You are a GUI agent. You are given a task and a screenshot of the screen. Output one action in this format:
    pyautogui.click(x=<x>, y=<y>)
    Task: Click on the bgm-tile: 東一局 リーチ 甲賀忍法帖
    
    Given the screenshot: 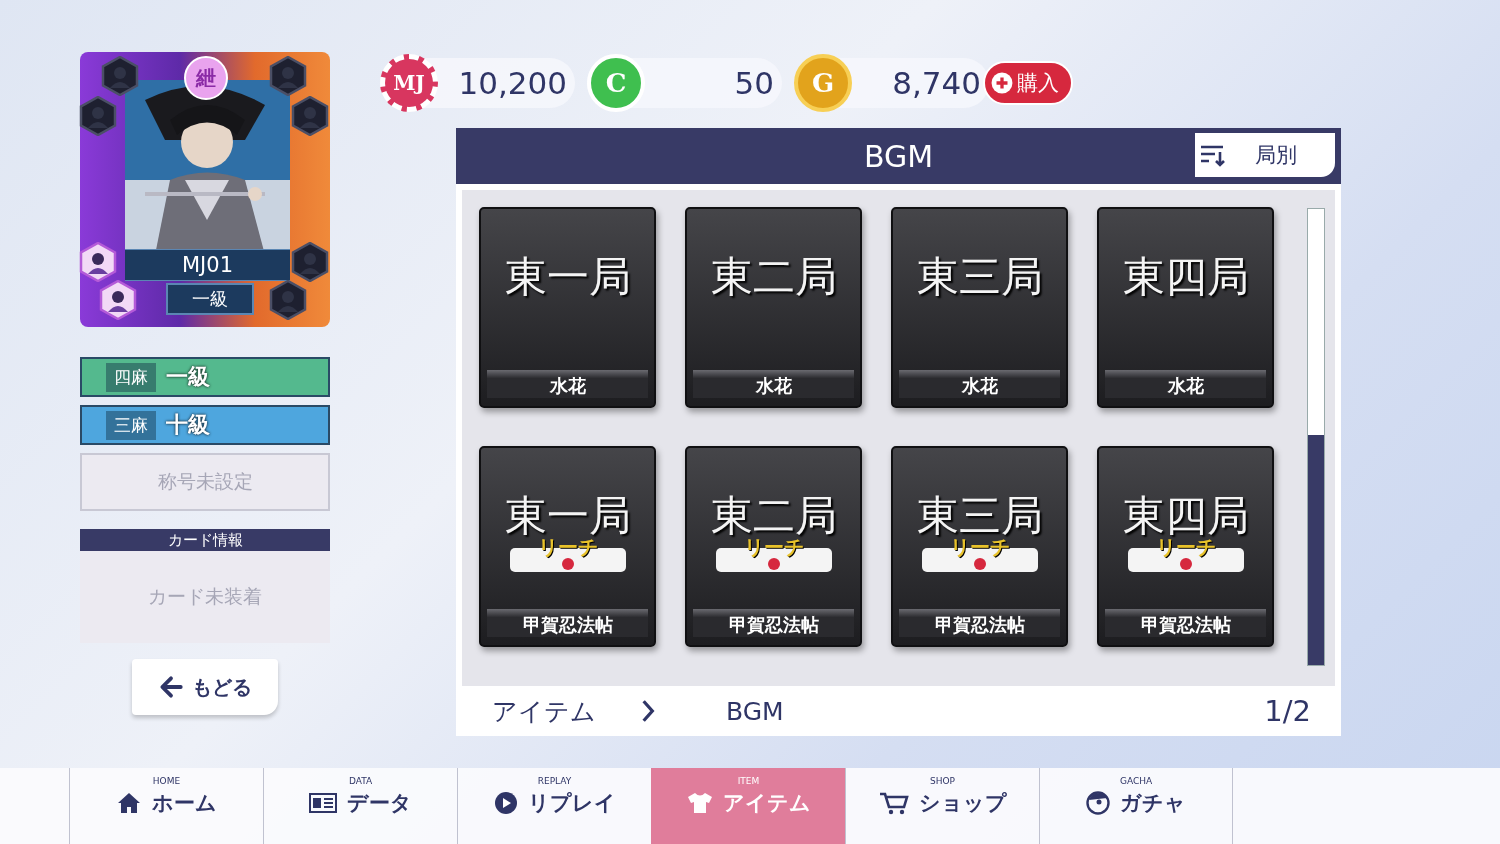 What is the action you would take?
    pyautogui.click(x=567, y=546)
    